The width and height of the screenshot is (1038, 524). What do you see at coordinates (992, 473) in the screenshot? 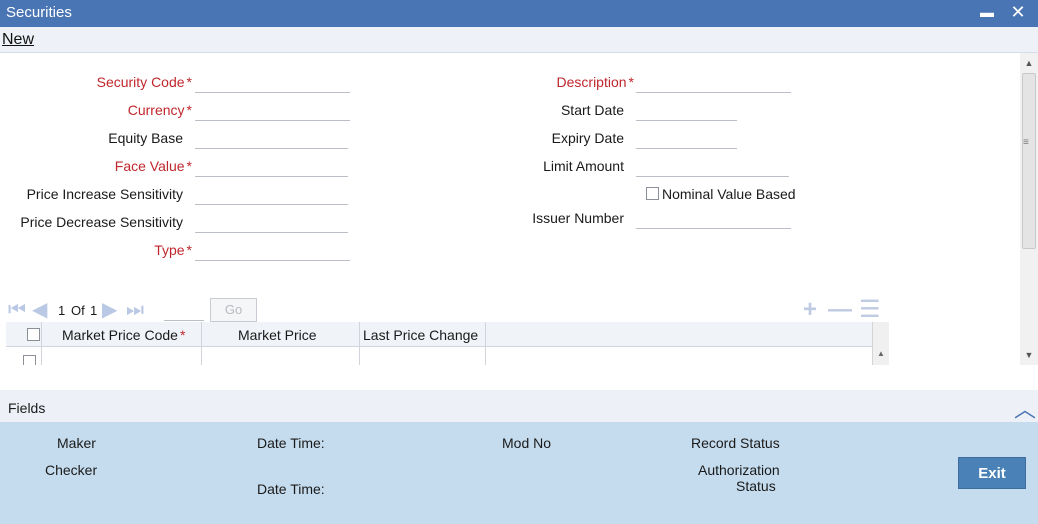
I see `exit-button: Exit` at bounding box center [992, 473].